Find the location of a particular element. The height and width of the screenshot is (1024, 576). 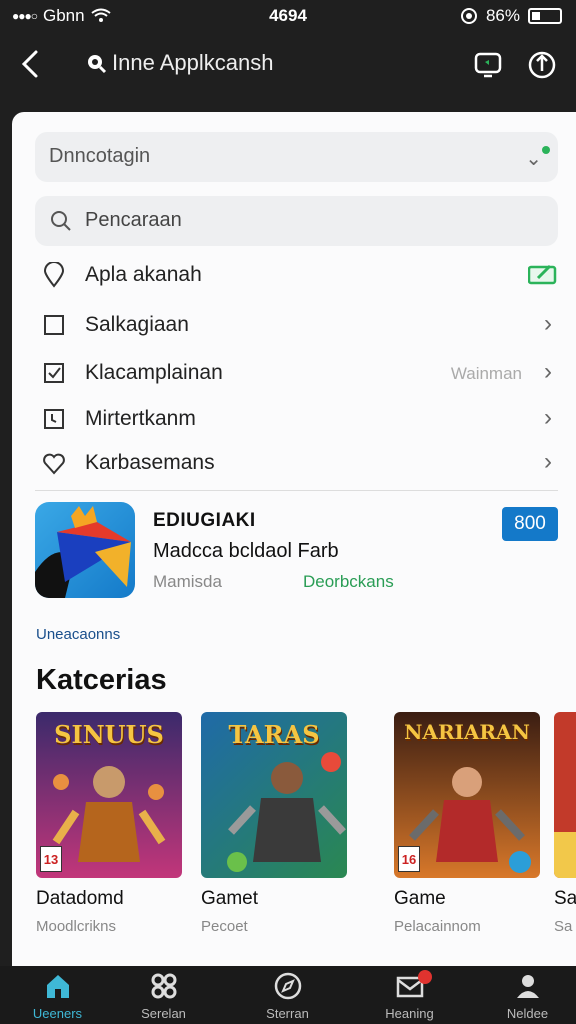

search-input: Pencaraan is located at coordinates (296, 221).